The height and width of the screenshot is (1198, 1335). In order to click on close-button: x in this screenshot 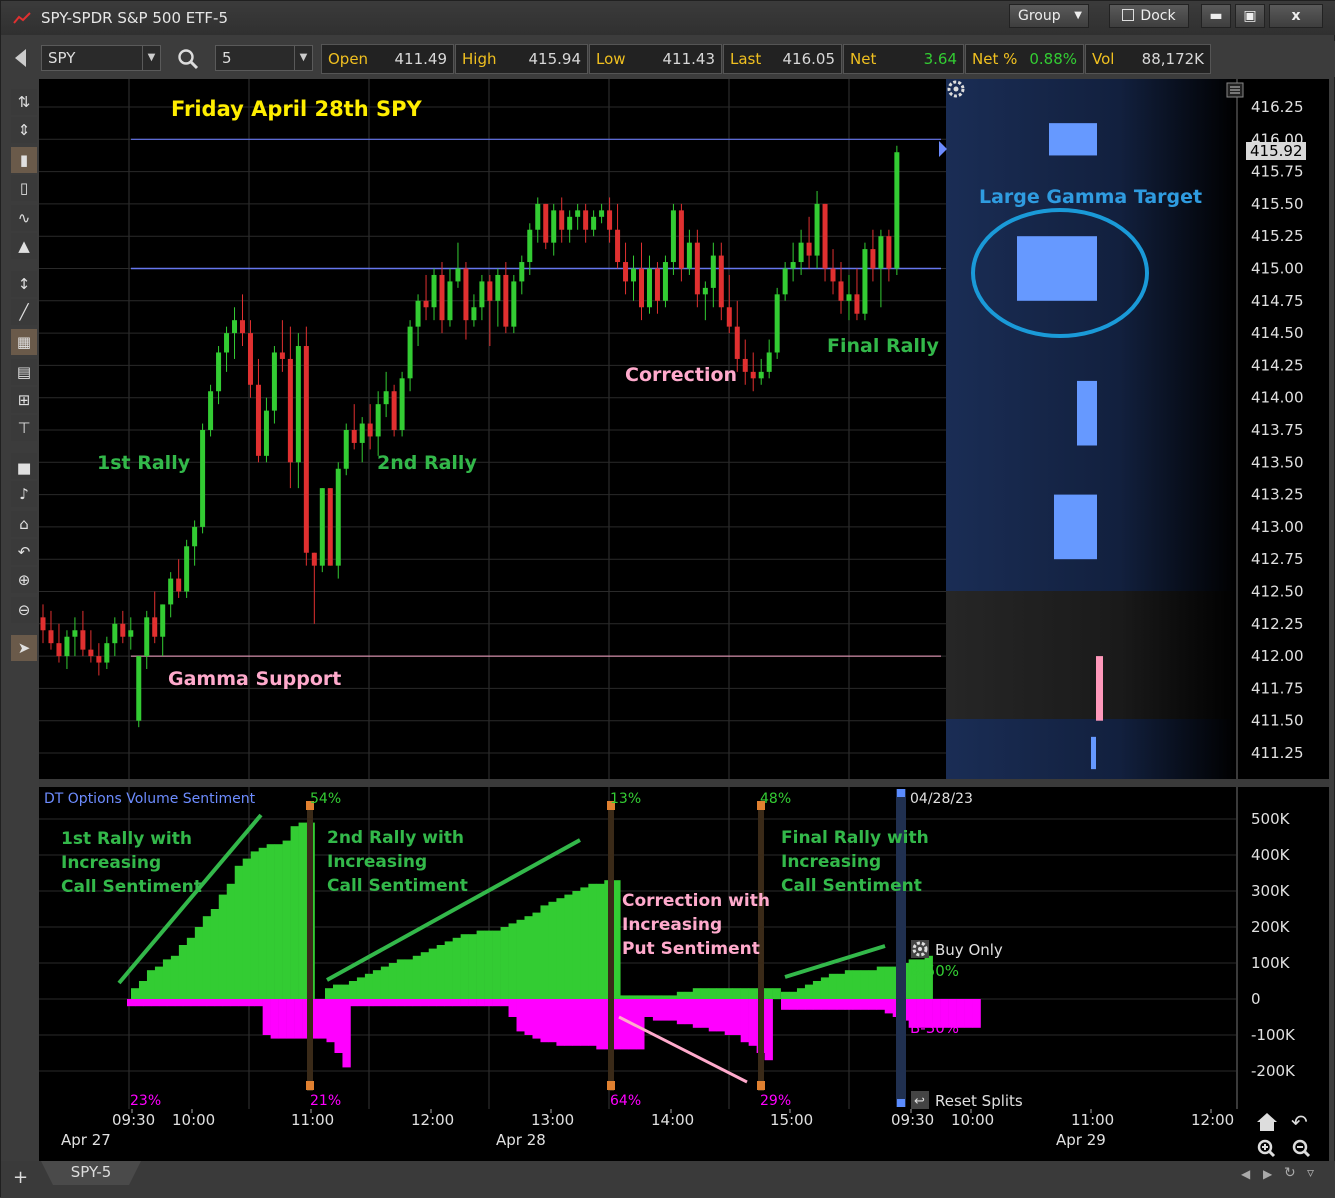, I will do `click(1296, 16)`.